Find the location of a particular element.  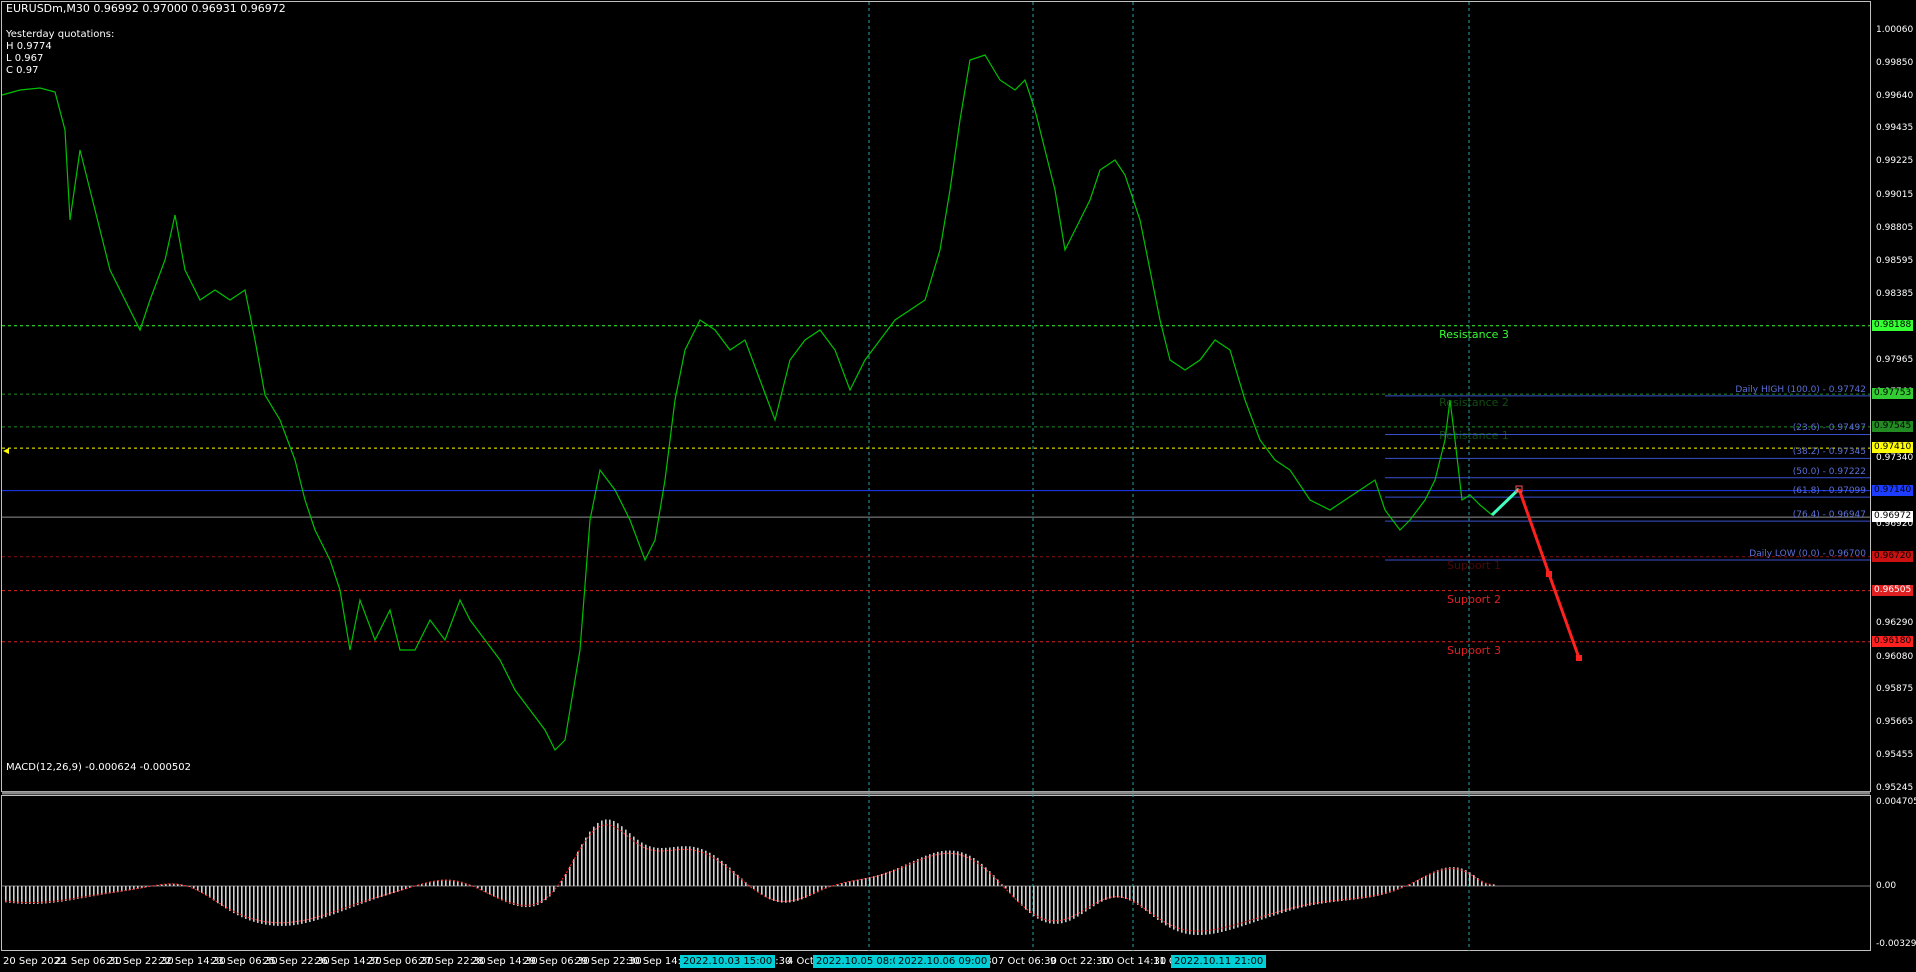

fib-level-label: (61.8) - 0.97099 is located at coordinates (1829, 491).